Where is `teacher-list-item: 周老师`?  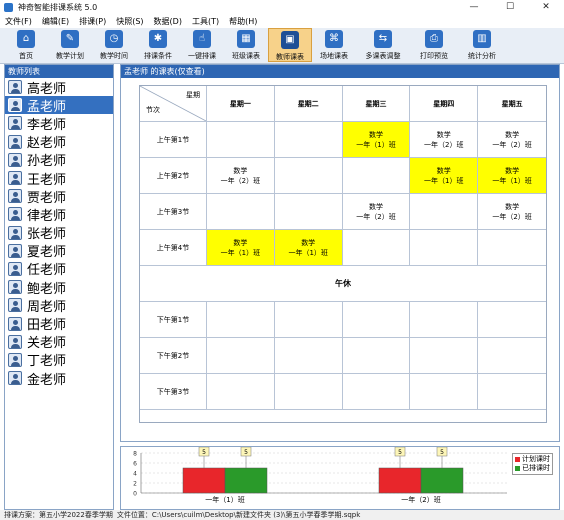 teacher-list-item: 周老师 is located at coordinates (59, 305).